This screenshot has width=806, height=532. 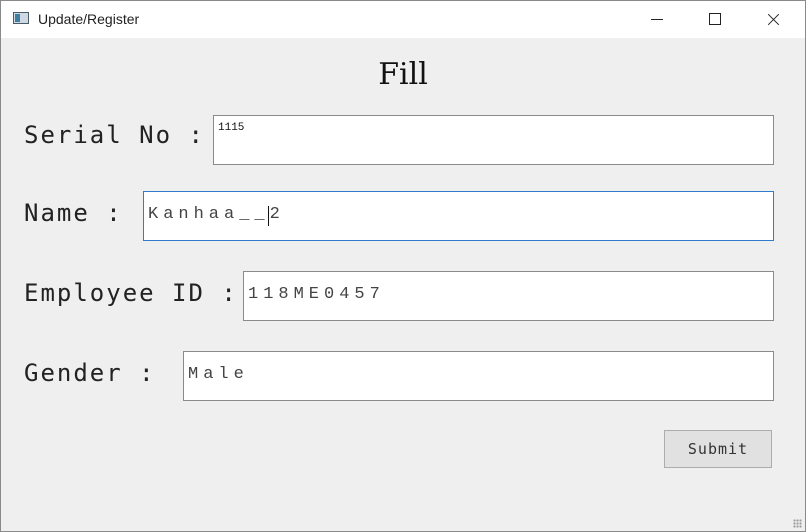 I want to click on minimize-button, so click(x=658, y=19).